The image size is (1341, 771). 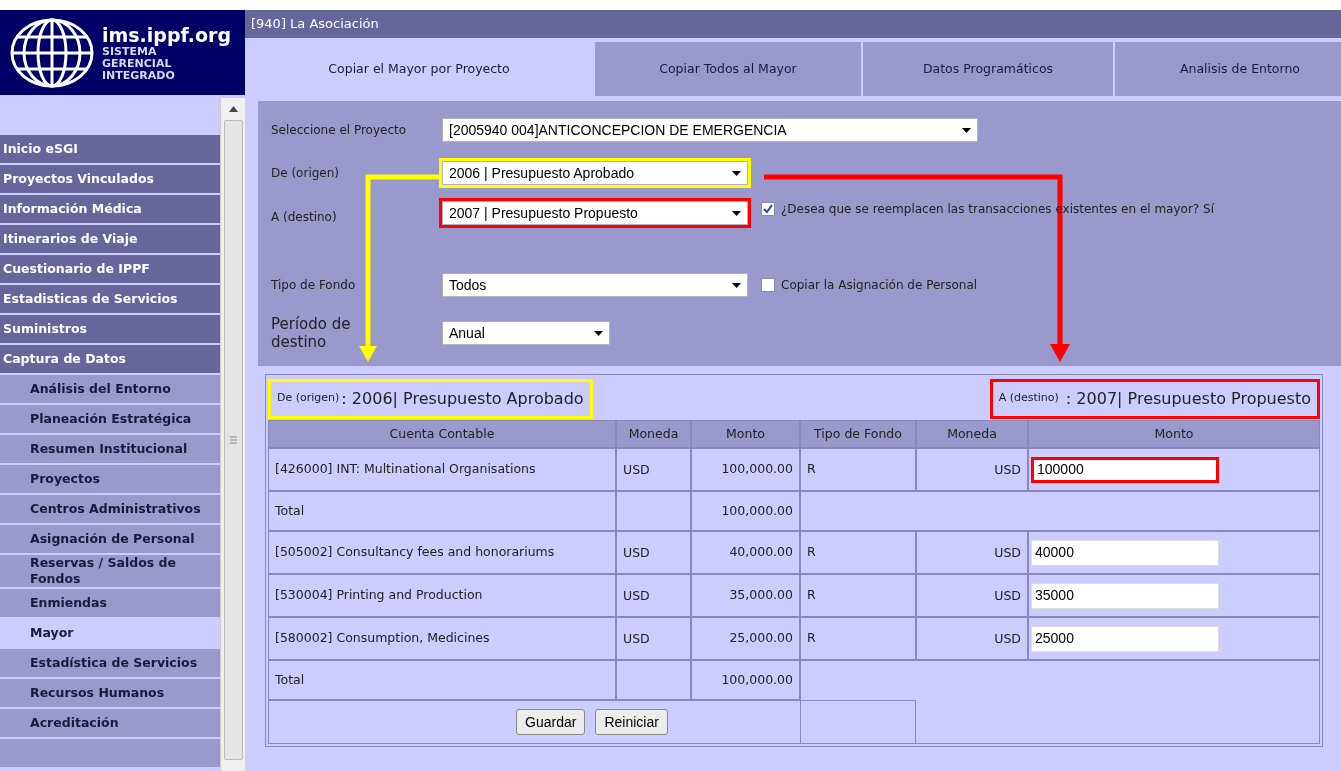 What do you see at coordinates (110, 449) in the screenshot?
I see `sidebar-item: Resumen Institucional` at bounding box center [110, 449].